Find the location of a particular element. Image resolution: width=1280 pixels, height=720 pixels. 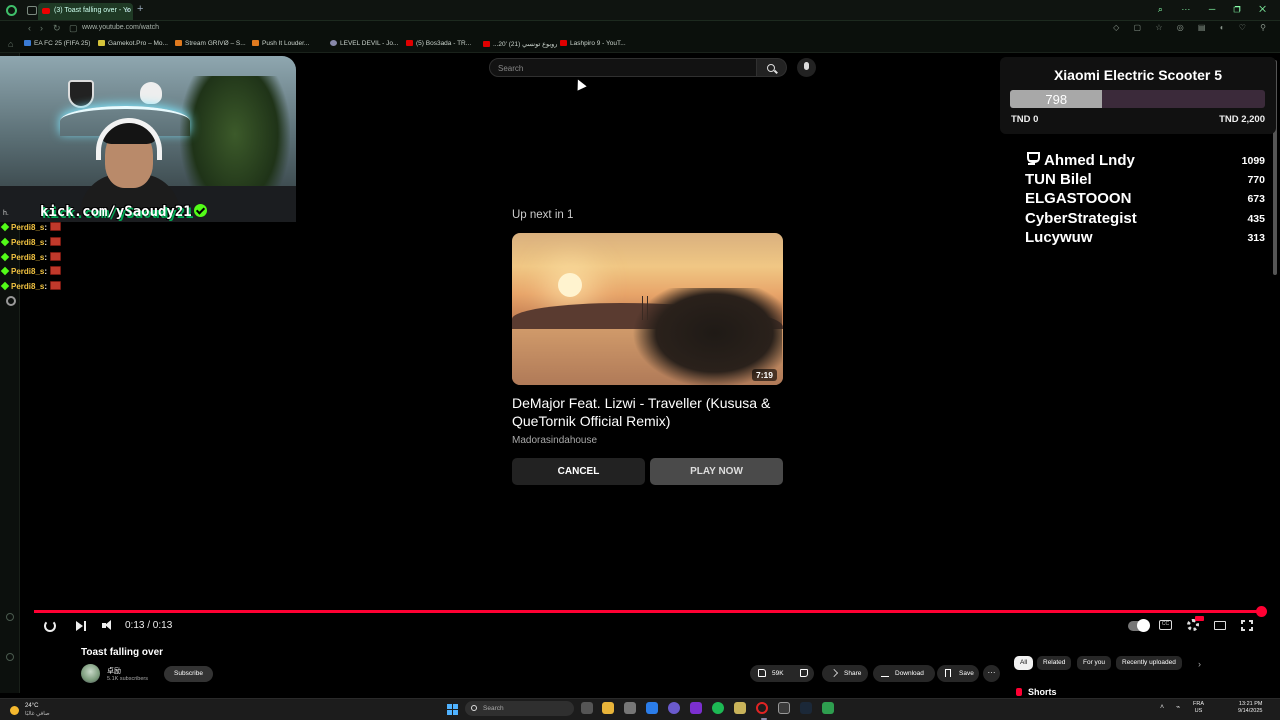

download-button: Download is located at coordinates (904, 673).